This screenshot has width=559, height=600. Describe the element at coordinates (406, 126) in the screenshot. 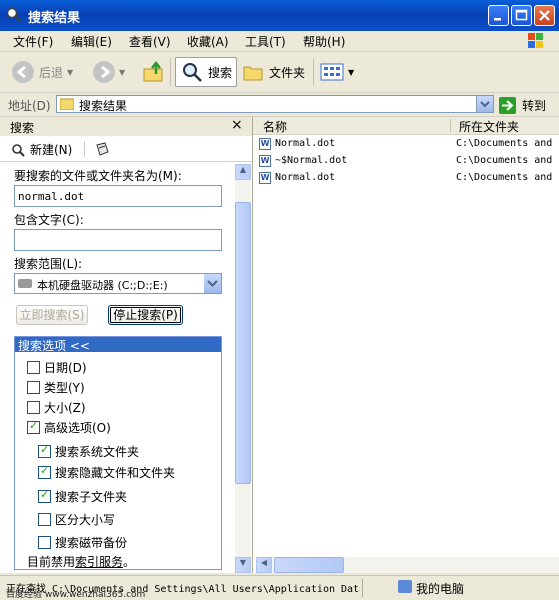

I see `results-column-header: 名称 所在文件夹` at that location.